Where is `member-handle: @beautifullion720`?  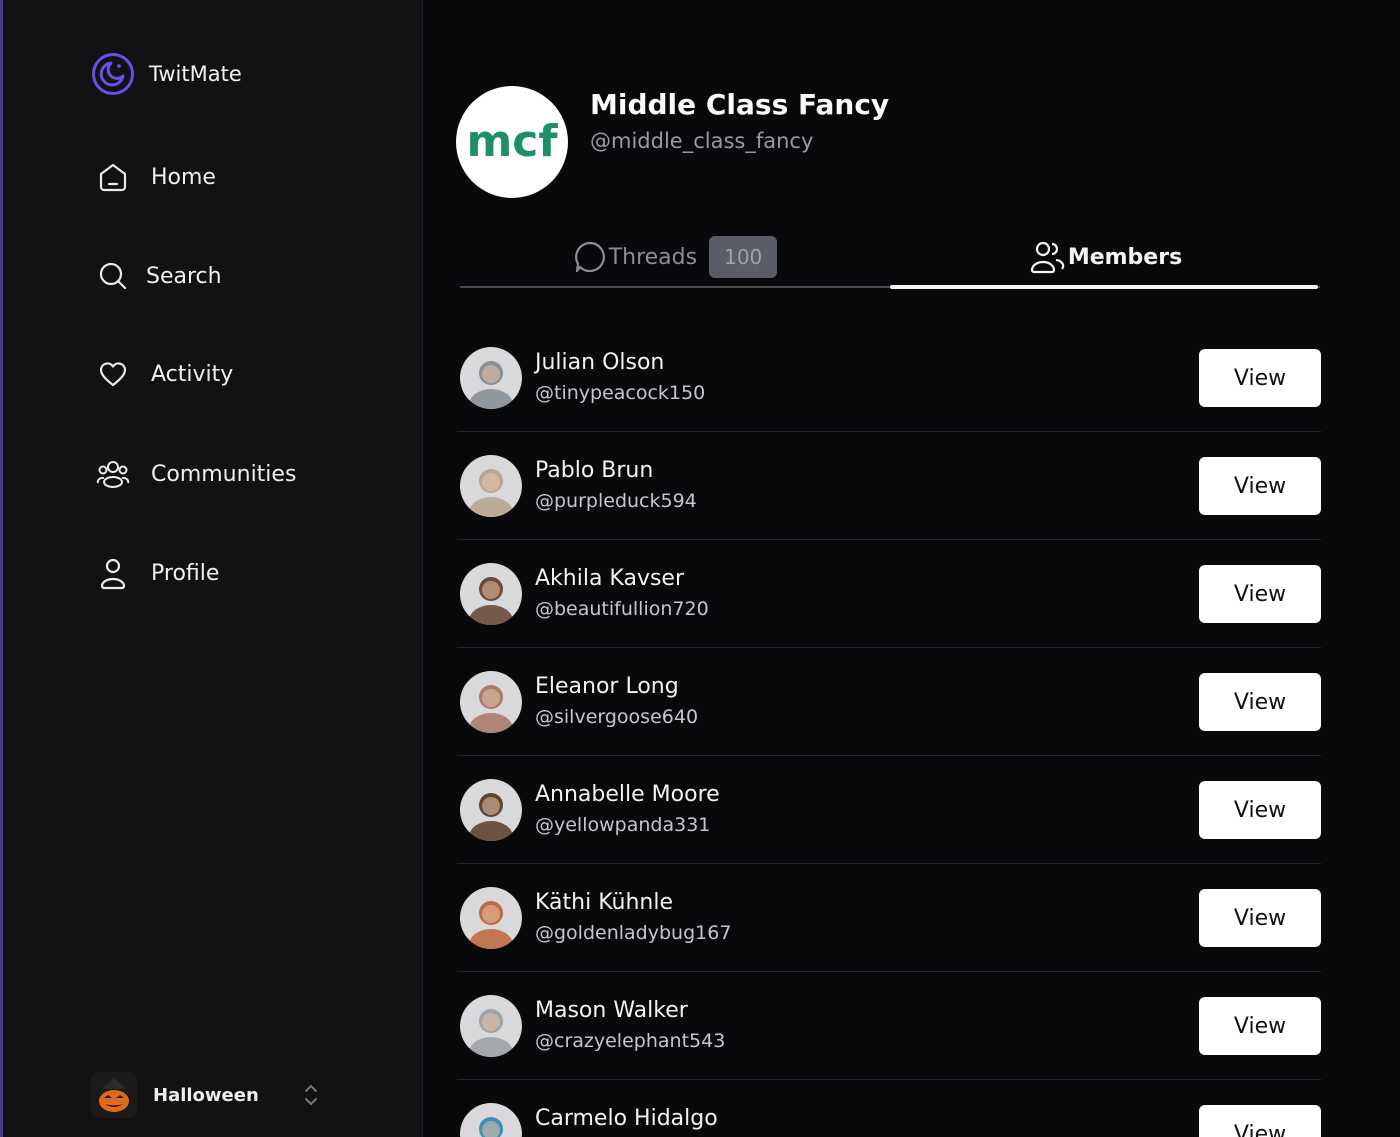 member-handle: @beautifullion720 is located at coordinates (622, 609).